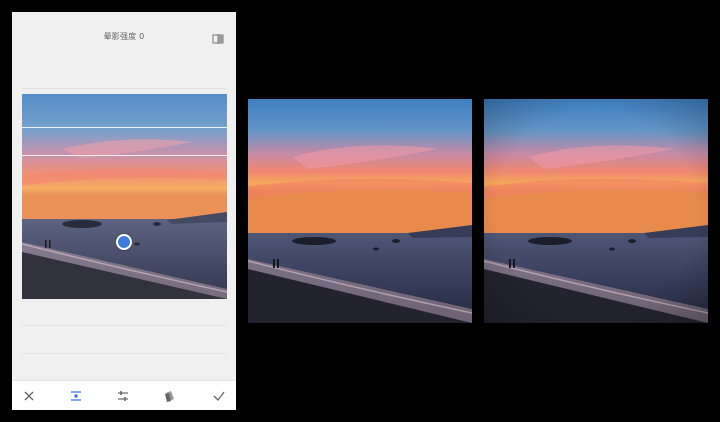  What do you see at coordinates (218, 37) in the screenshot?
I see `compare-split-icon` at bounding box center [218, 37].